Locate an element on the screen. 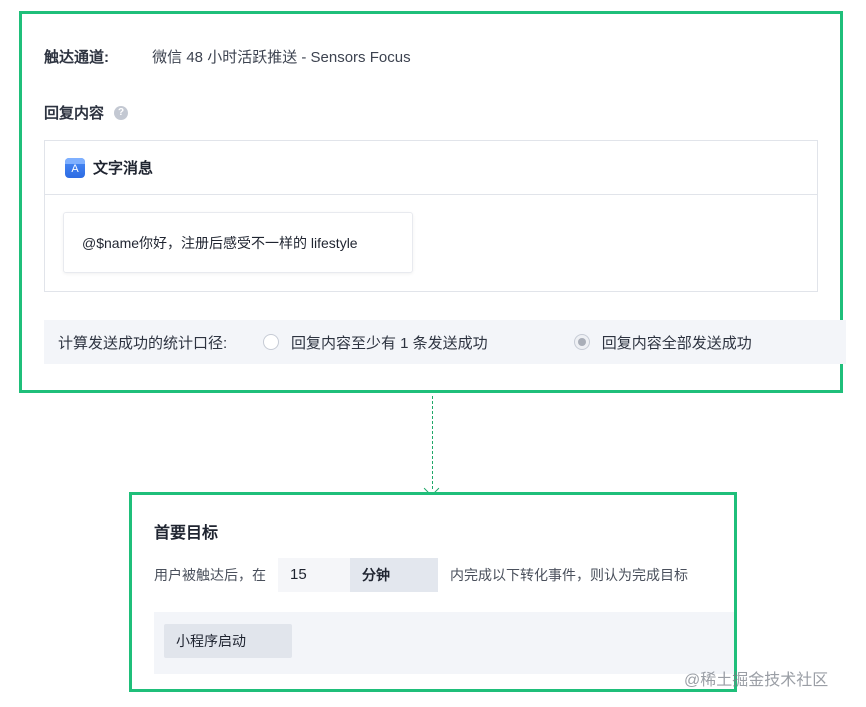 This screenshot has width=866, height=707. help-icon: ? is located at coordinates (121, 112).